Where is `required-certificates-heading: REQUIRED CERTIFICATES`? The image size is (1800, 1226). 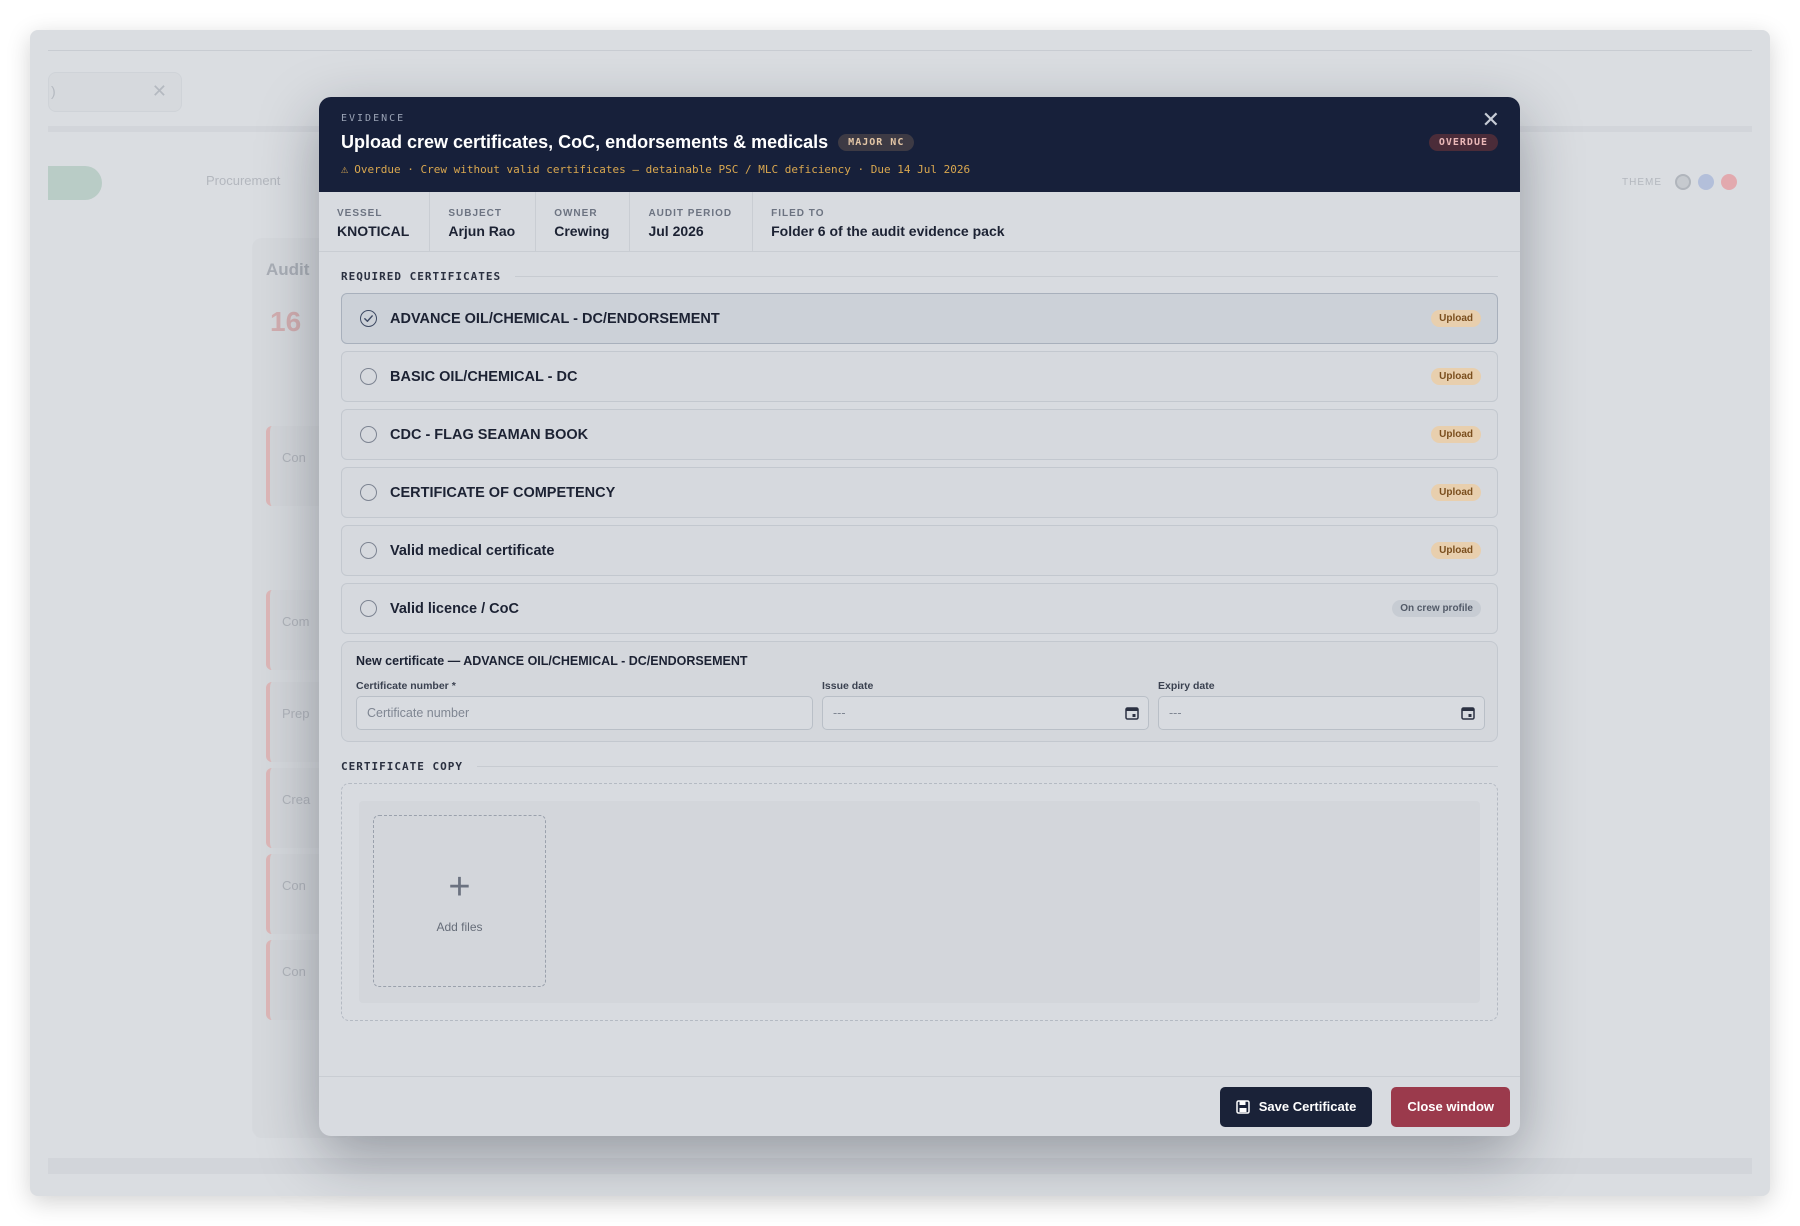
required-certificates-heading: REQUIRED CERTIFICATES is located at coordinates (919, 276).